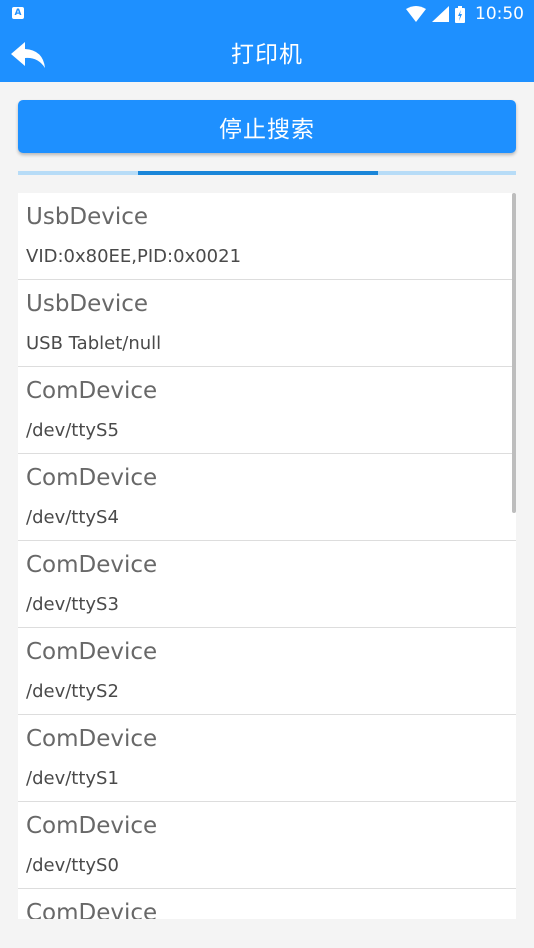 Image resolution: width=534 pixels, height=948 pixels. Describe the element at coordinates (267, 758) in the screenshot. I see `list-item: ComDevice /dev/ttyS1` at that location.